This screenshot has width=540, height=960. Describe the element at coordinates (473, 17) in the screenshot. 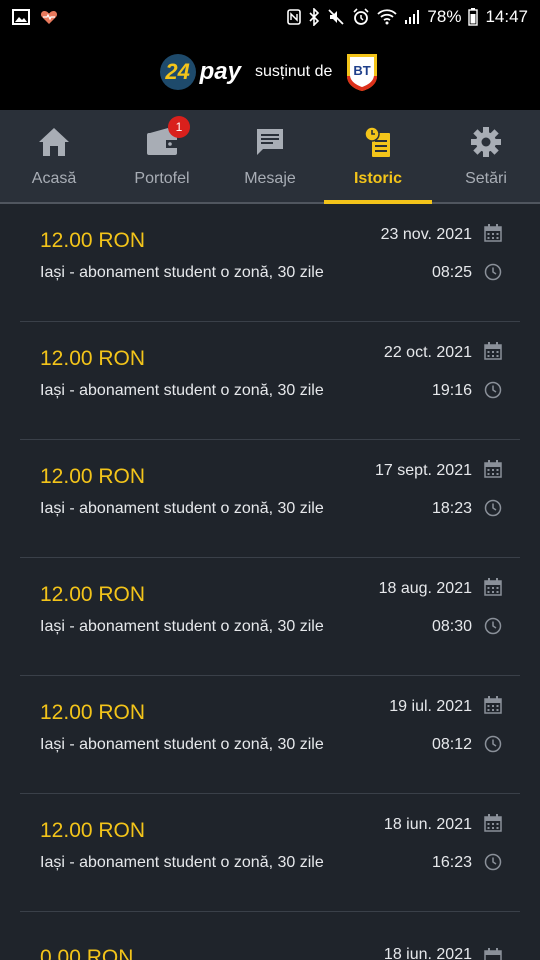

I see `battery-icon` at that location.